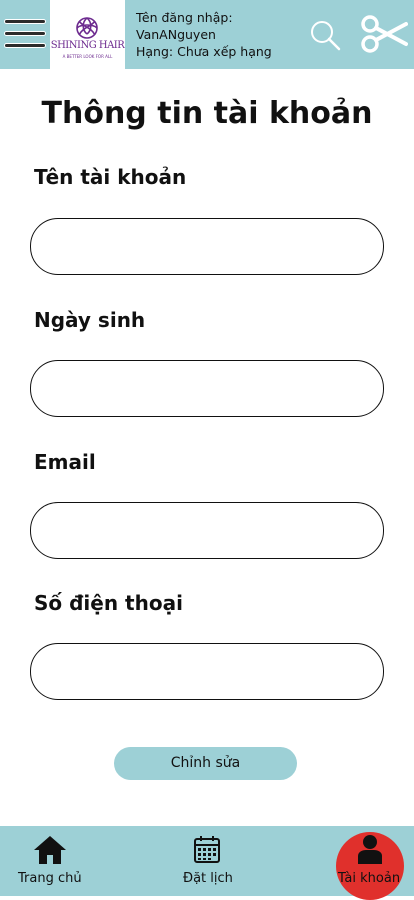 This screenshot has height=900, width=414. I want to click on user-icon, so click(370, 849).